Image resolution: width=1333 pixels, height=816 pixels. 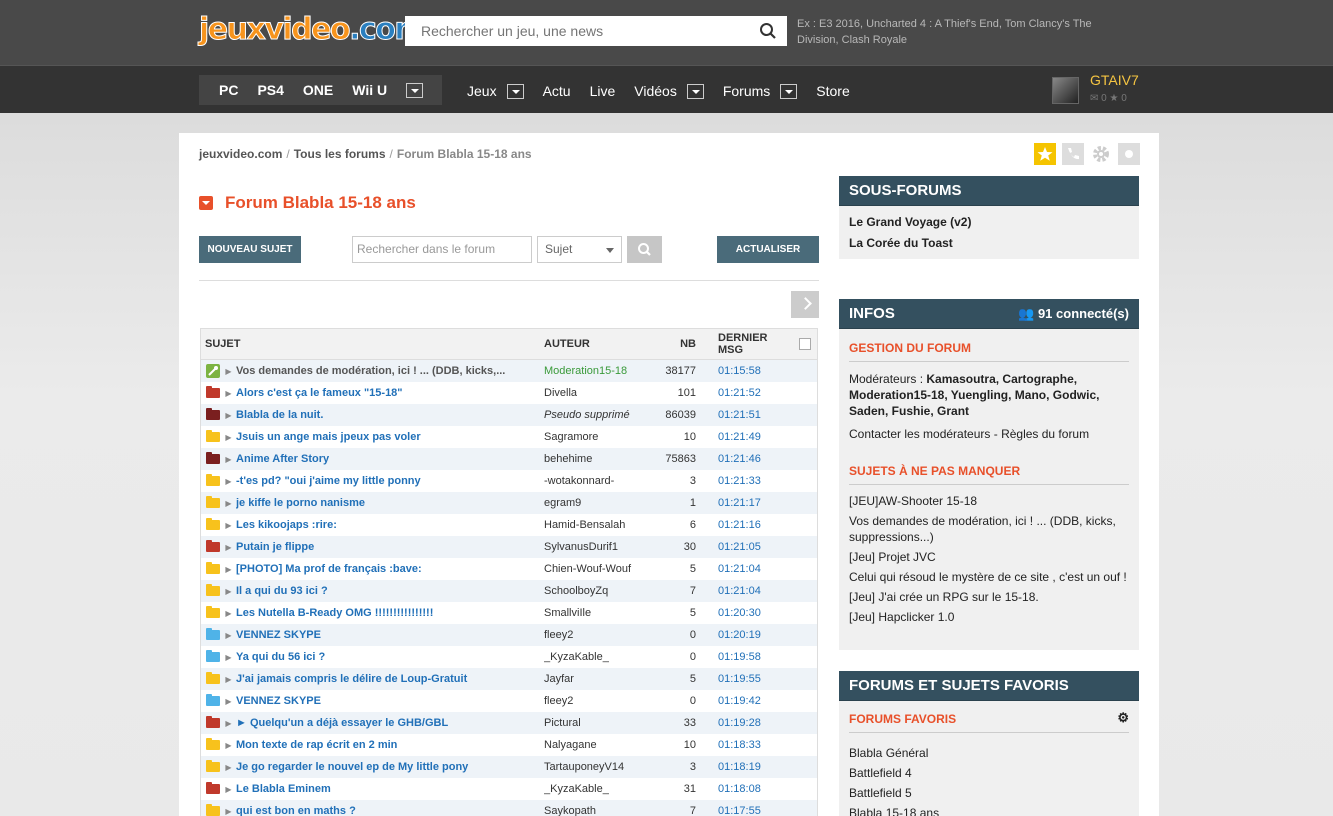 What do you see at coordinates (741, 569) in the screenshot?
I see `topic-last-message: 01:21:04` at bounding box center [741, 569].